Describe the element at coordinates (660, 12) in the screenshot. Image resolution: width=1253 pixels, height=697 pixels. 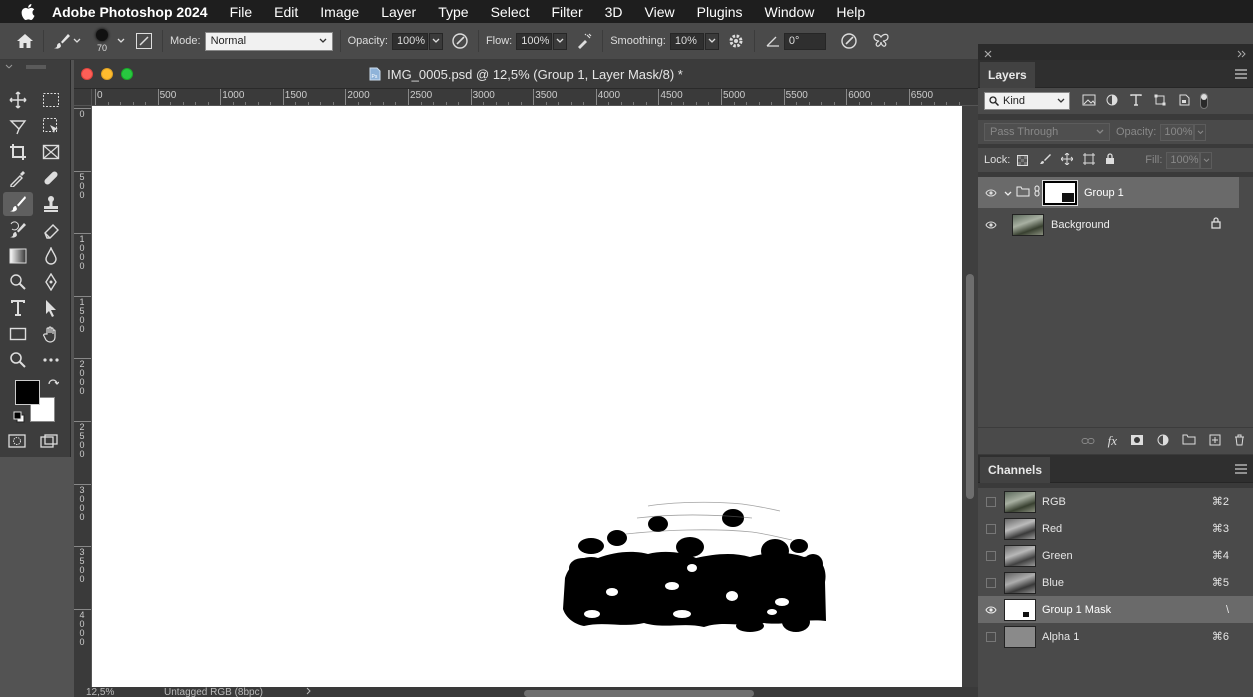
I see `menu-view: View` at that location.